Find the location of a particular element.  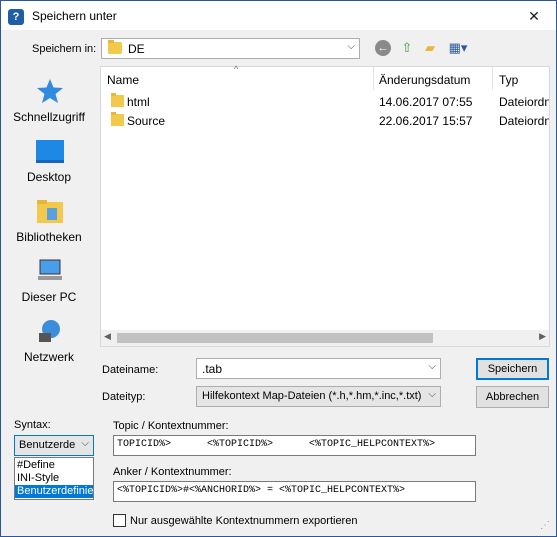

filename-input: .tab ⌵ is located at coordinates (318, 368).